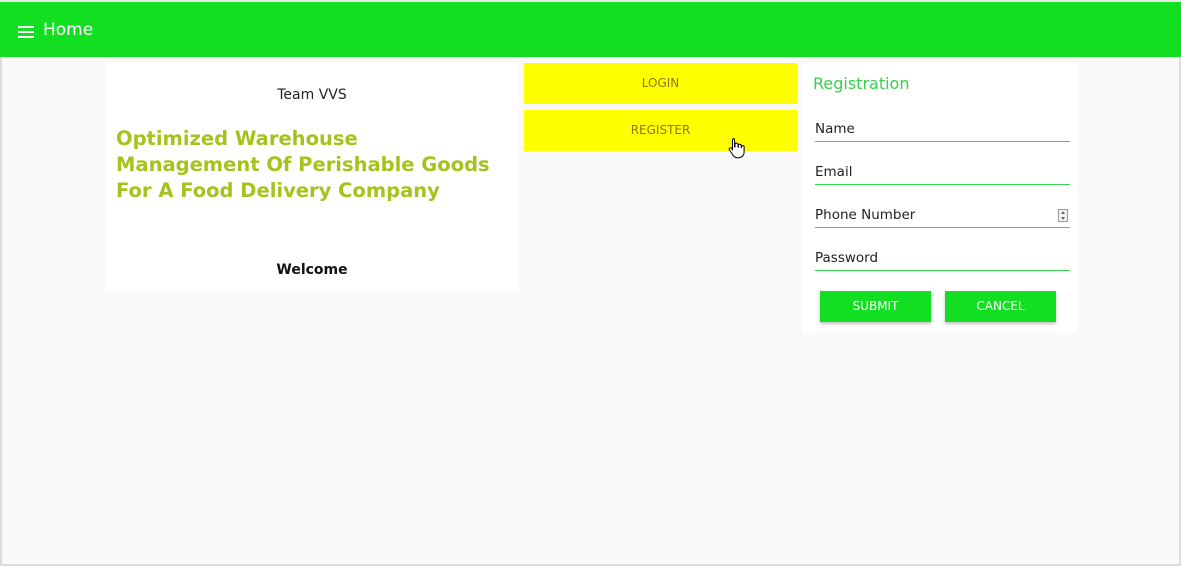 The image size is (1181, 566). Describe the element at coordinates (660, 130) in the screenshot. I see `register-button: REGISTER` at that location.